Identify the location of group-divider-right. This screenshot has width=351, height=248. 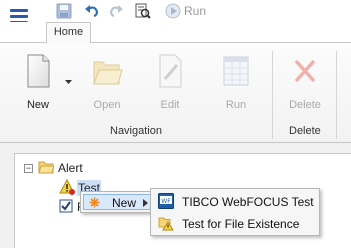
(336, 95).